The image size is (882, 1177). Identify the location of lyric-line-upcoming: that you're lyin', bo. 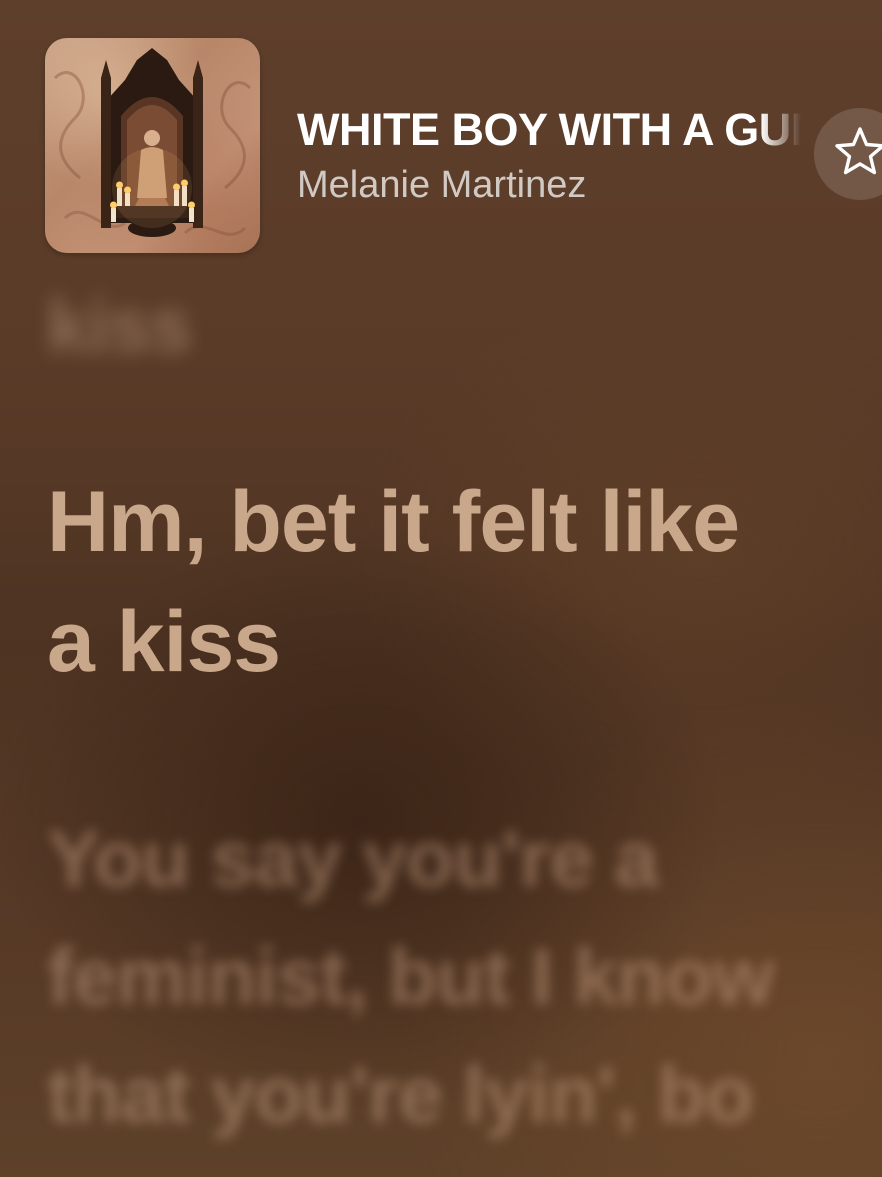
(400, 1095).